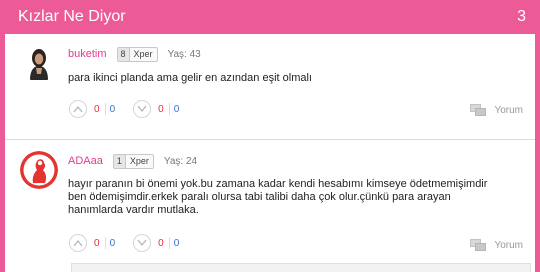  What do you see at coordinates (184, 54) in the screenshot?
I see `user-age: Yaş: 43` at bounding box center [184, 54].